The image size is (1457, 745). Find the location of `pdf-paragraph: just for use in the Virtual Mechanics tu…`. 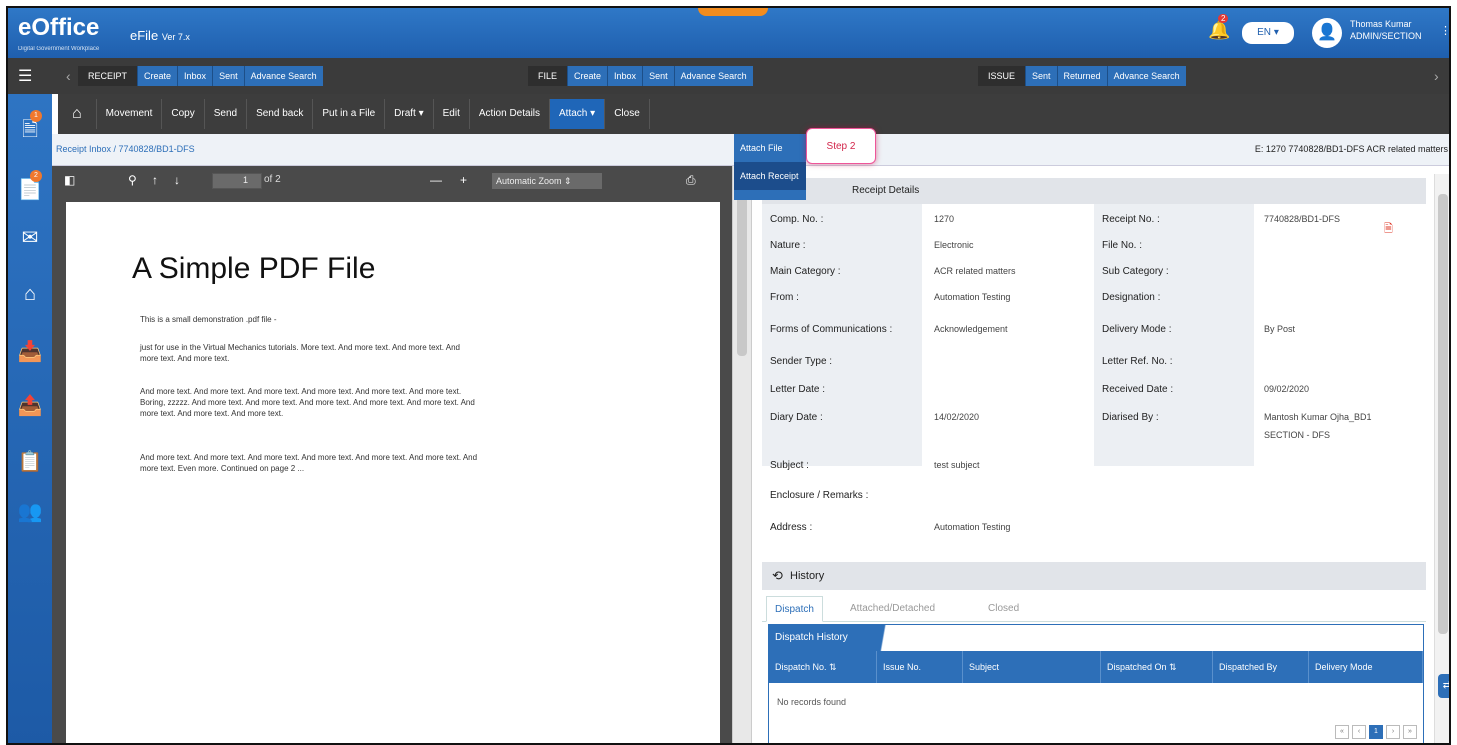

pdf-paragraph: just for use in the Virtual Mechanics tu… is located at coordinates (300, 353).